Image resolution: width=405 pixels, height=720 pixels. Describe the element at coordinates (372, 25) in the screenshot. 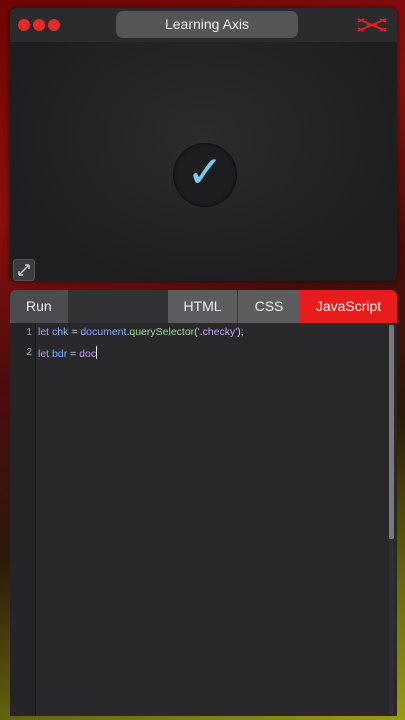

I see `crossed-swords-logo-icon` at that location.